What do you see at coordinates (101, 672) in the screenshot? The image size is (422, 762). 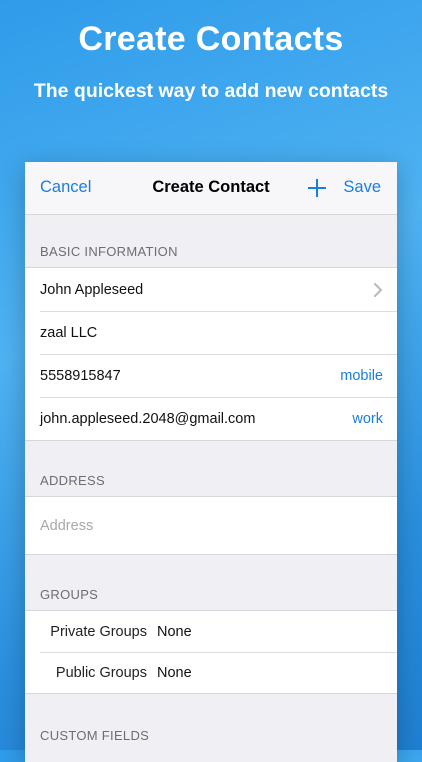 I see `public-groups-label: Public Groups` at bounding box center [101, 672].